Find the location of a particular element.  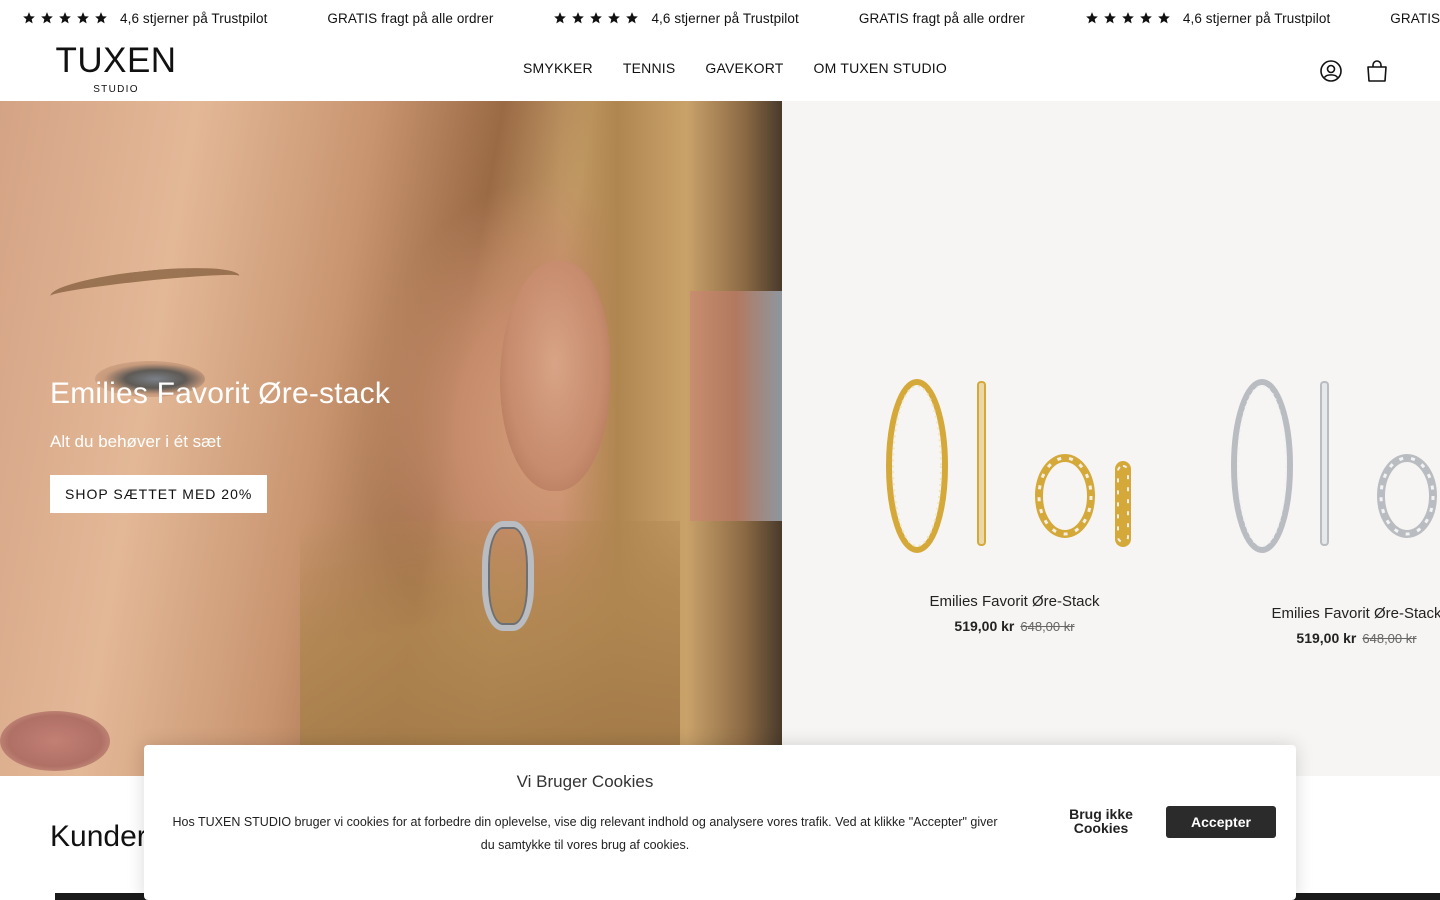

shop-set-button: SHOP SÆTTET MED 20% is located at coordinates (159, 494).